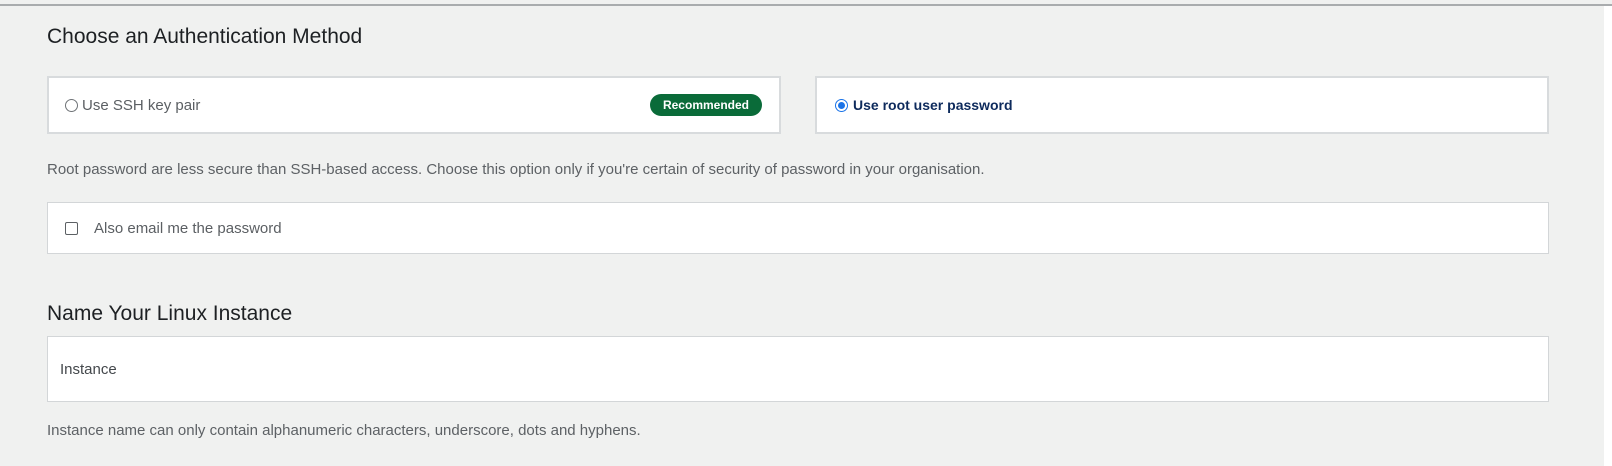 The width and height of the screenshot is (1612, 466). Describe the element at coordinates (205, 36) in the screenshot. I see `auth-method-title: Choose an Authentication Method` at that location.